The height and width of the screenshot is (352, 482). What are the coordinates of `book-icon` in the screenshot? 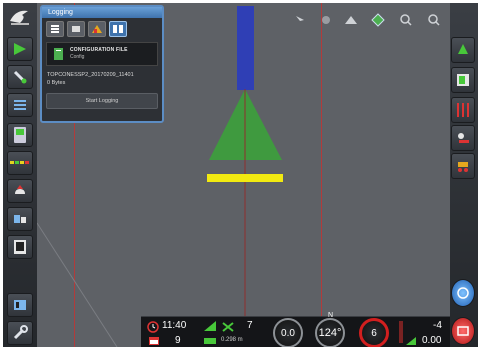 It's located at (118, 29).